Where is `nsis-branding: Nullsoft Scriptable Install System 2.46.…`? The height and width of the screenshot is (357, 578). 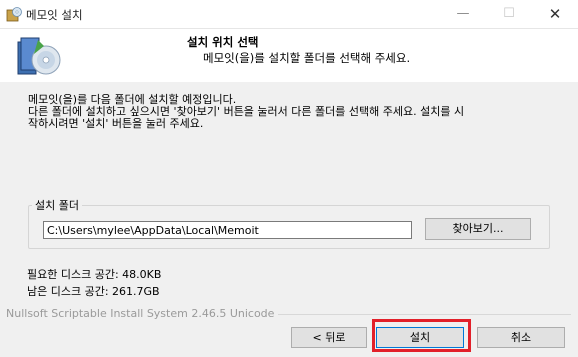 nsis-branding: Nullsoft Scriptable Install System 2.46.… is located at coordinates (142, 313).